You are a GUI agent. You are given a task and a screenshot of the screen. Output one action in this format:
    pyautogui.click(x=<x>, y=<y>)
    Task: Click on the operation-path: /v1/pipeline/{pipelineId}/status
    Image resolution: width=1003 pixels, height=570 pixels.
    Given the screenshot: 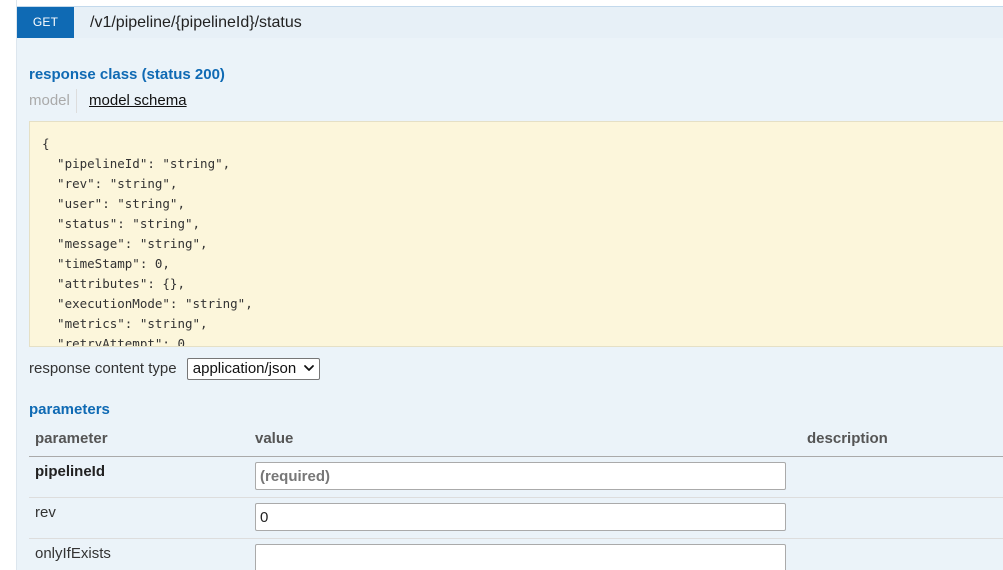 What is the action you would take?
    pyautogui.click(x=196, y=22)
    